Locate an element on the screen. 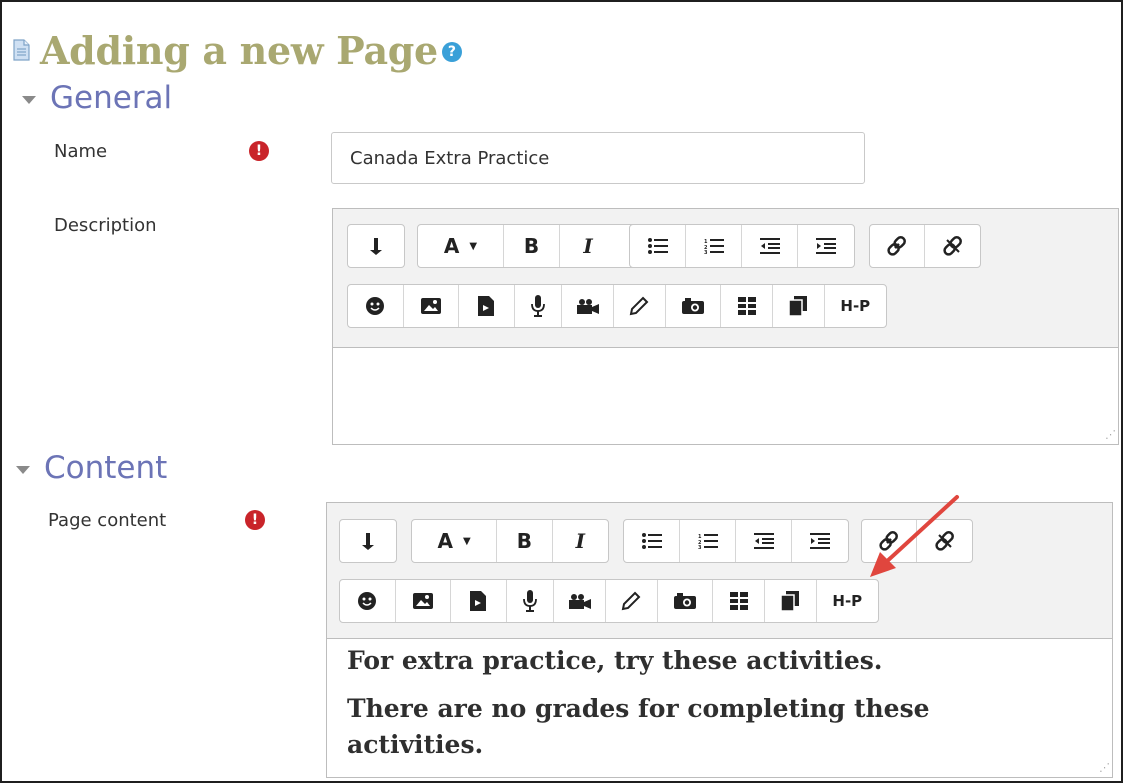  h5p-icon: H-P is located at coordinates (855, 306).